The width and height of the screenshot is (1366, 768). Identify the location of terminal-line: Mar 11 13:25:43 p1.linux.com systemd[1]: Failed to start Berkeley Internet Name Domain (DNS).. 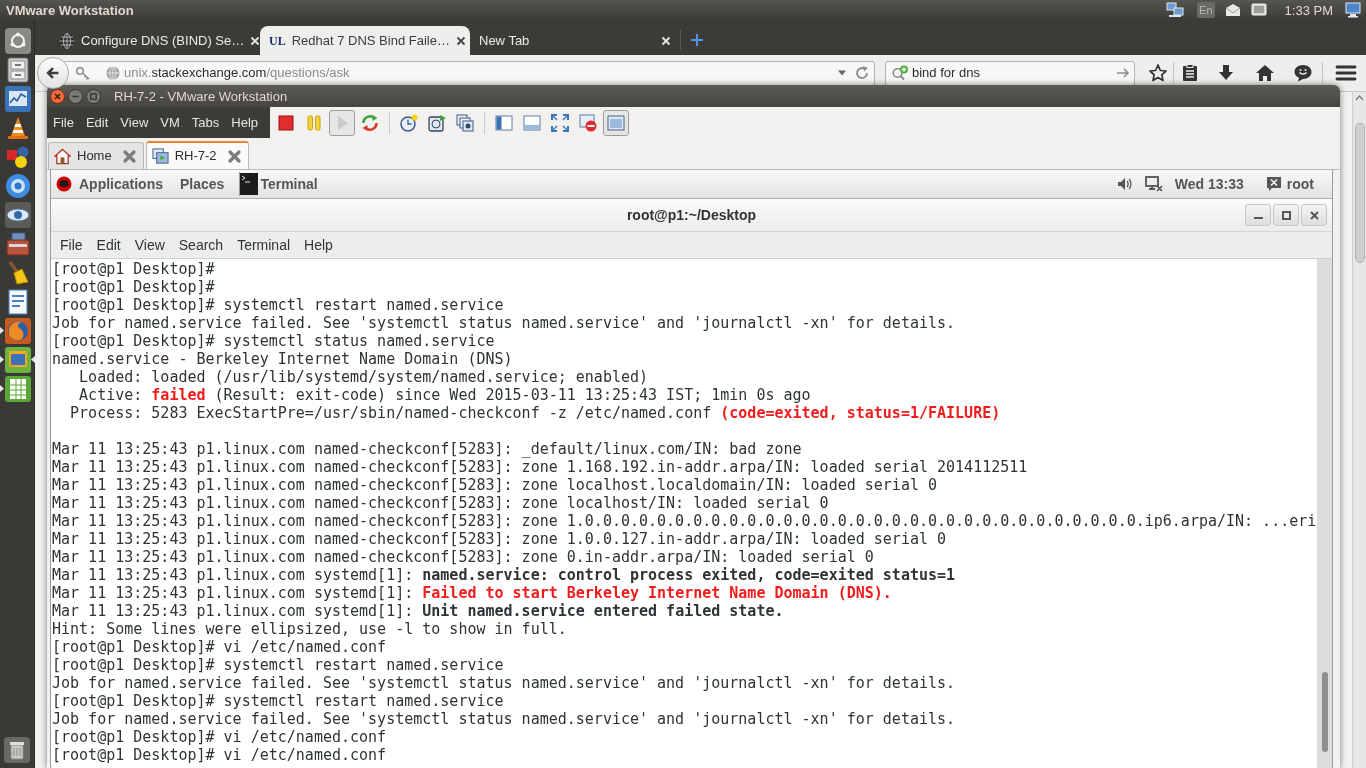
(472, 593).